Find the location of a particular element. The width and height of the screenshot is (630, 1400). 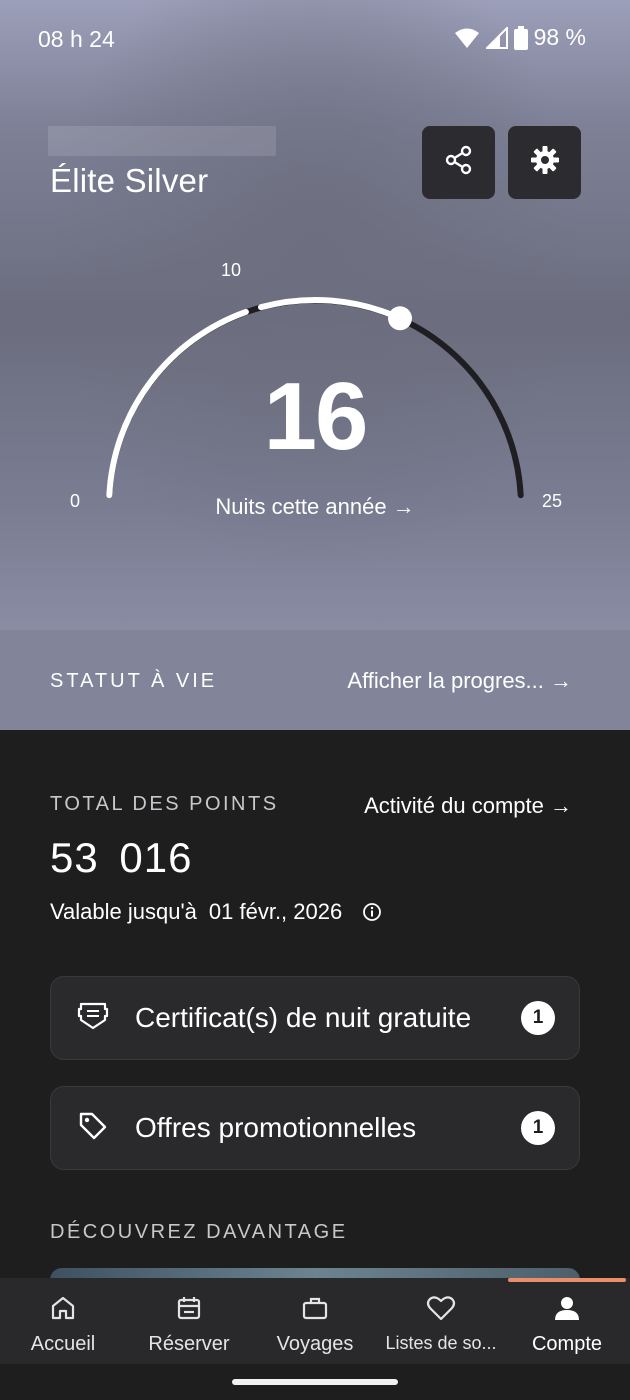

nav-account: Compte is located at coordinates (567, 1321).